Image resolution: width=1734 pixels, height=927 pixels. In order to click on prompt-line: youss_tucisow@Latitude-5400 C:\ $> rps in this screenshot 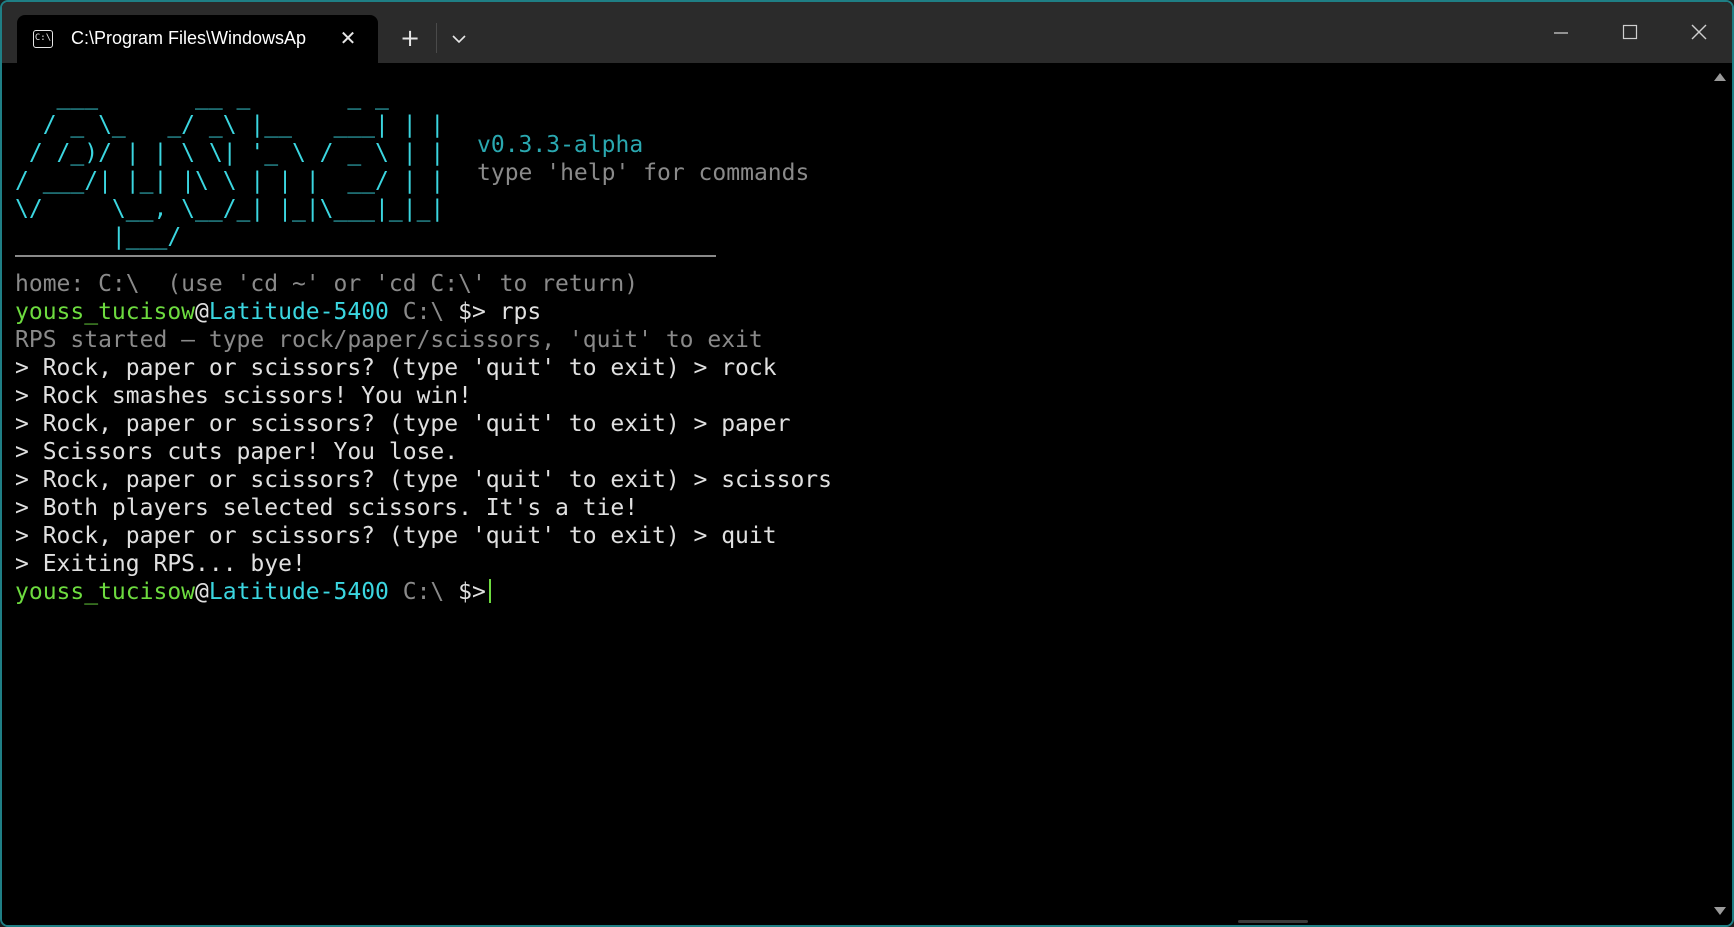, I will do `click(278, 312)`.